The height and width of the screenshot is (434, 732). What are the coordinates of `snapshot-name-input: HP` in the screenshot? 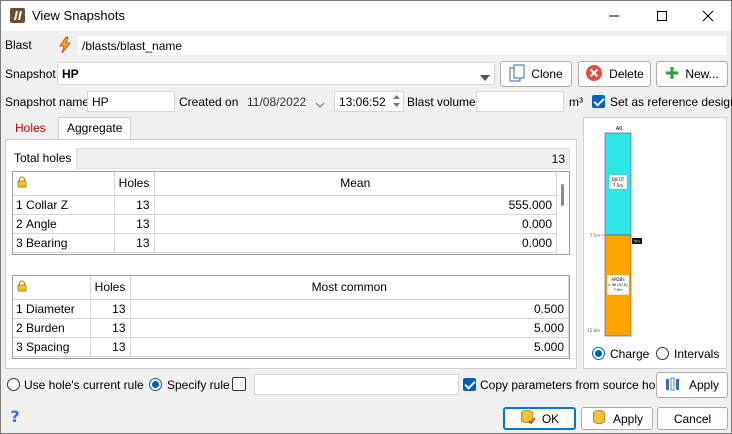 It's located at (131, 101).